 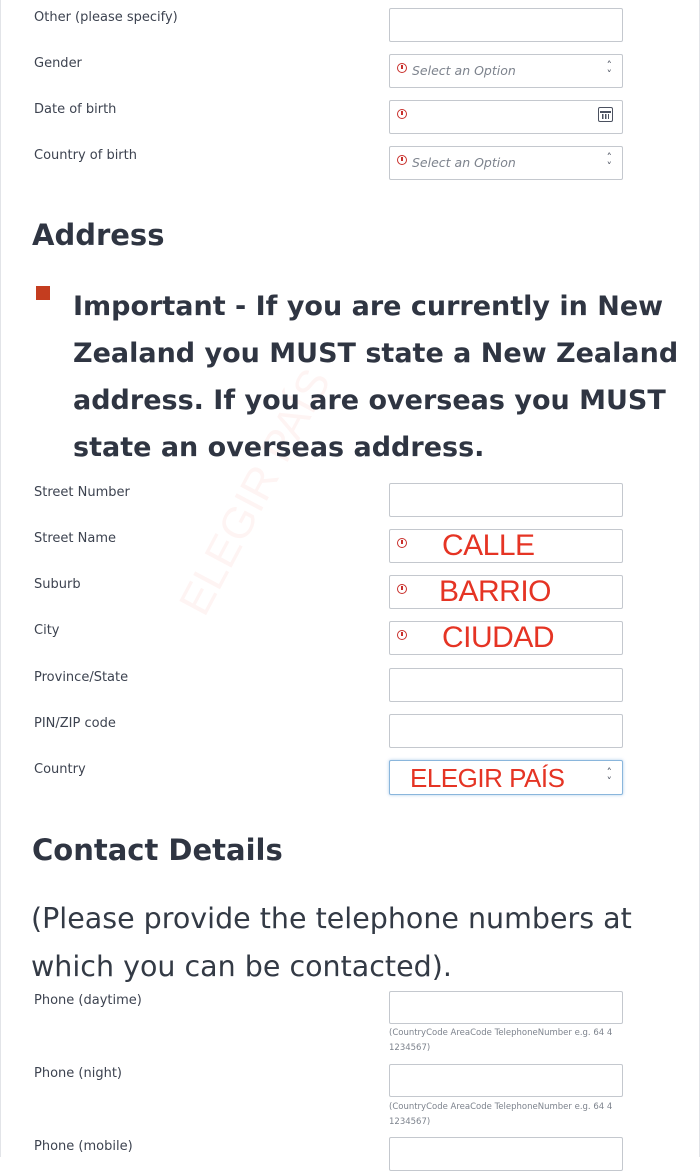 I want to click on country-of-birth-label: Country of birth, so click(x=85, y=155).